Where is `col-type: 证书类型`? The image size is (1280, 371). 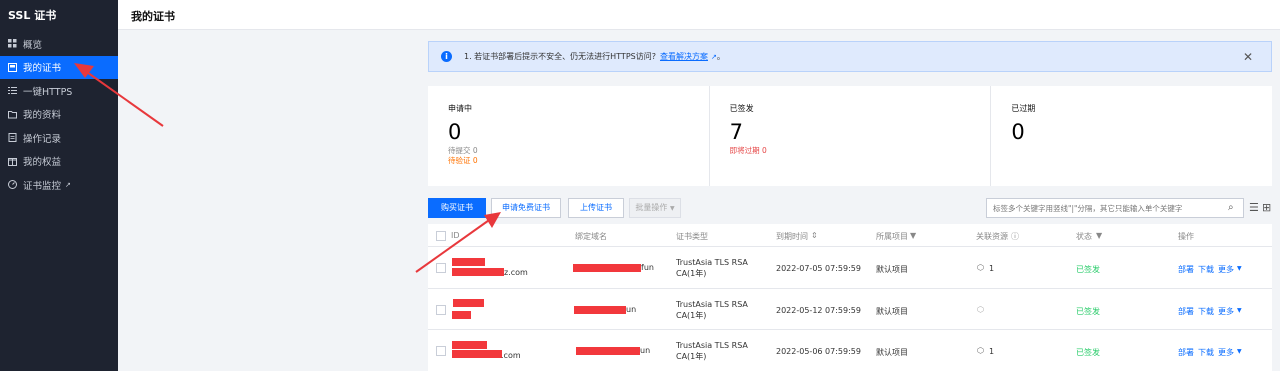 col-type: 证书类型 is located at coordinates (692, 236).